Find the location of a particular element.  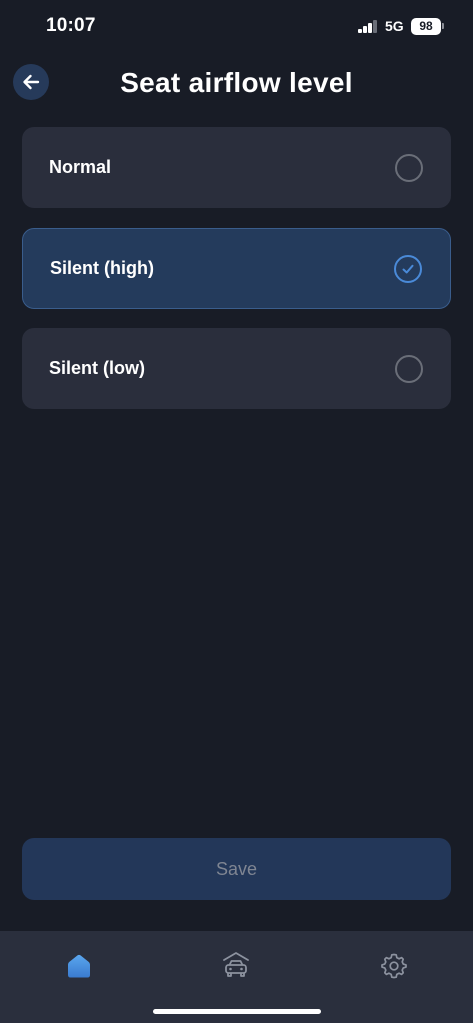

arrow-left-icon is located at coordinates (31, 82).